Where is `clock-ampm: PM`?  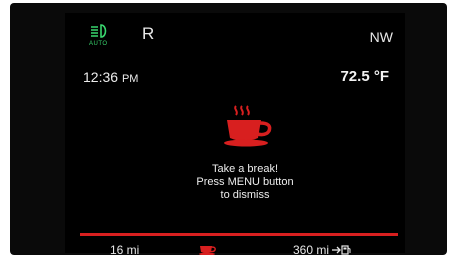
clock-ampm: PM is located at coordinates (130, 79).